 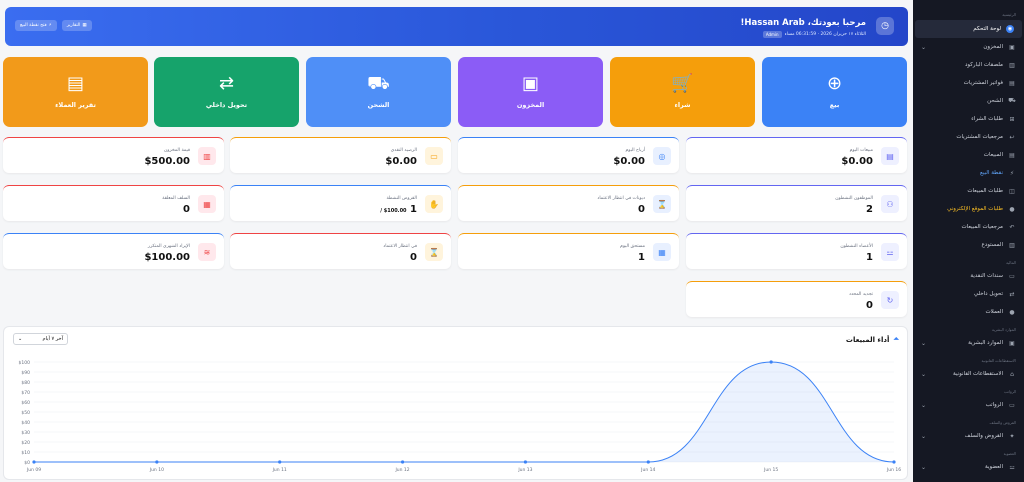 I want to click on sidebar-item-receipt: ▤ المبيعات, so click(x=968, y=155).